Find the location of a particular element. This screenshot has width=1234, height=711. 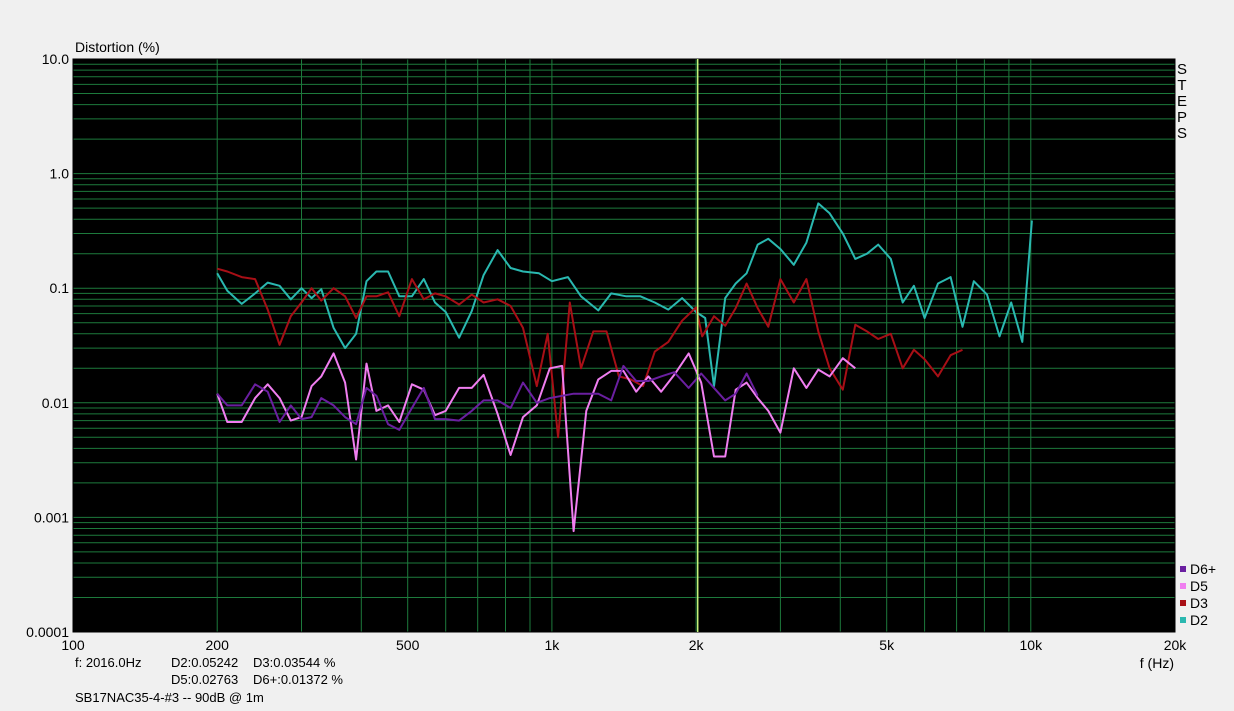

y-tick-label: 0.001 is located at coordinates (51, 517).